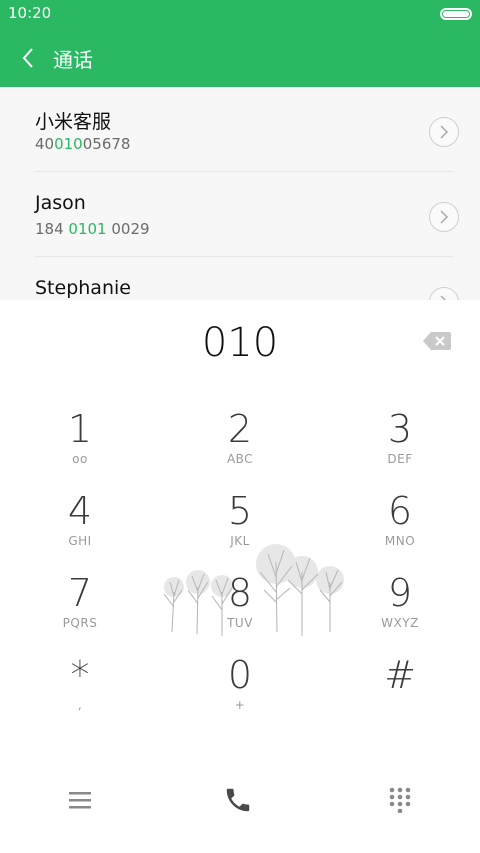 The image size is (480, 853). What do you see at coordinates (73, 122) in the screenshot?
I see `contact-name: 小米客服` at bounding box center [73, 122].